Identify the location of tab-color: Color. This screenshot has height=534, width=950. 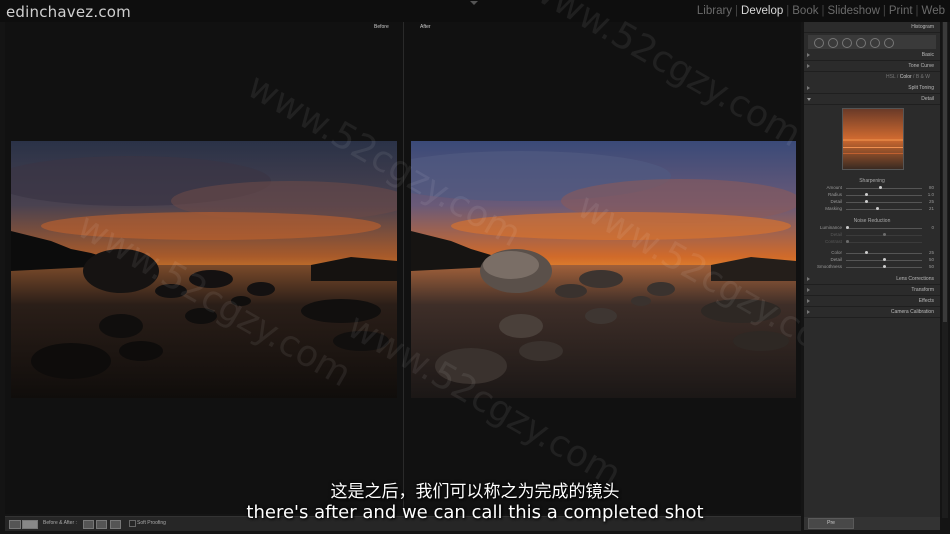
(906, 77).